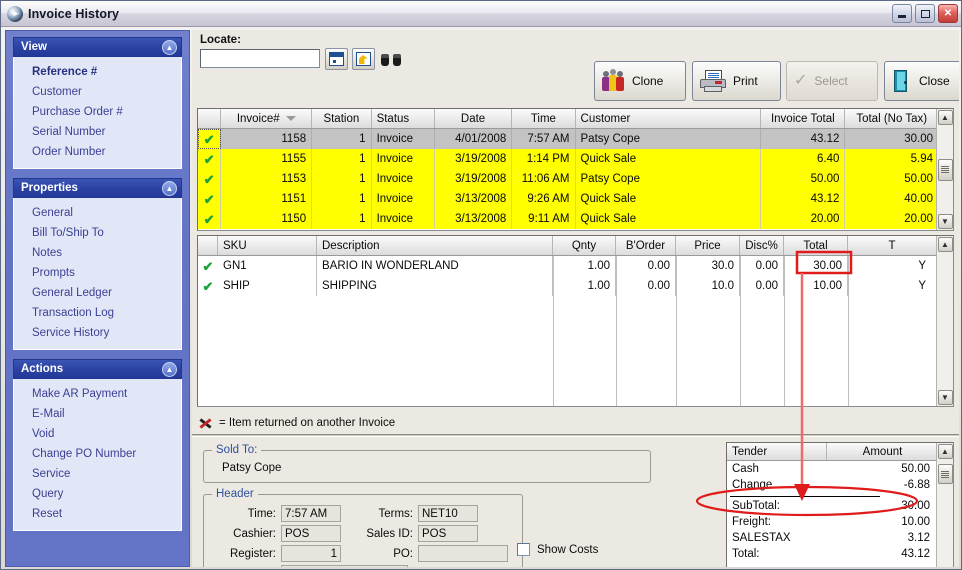 This screenshot has width=962, height=570. I want to click on tender-scrollbar: ▲ ▼, so click(944, 505).